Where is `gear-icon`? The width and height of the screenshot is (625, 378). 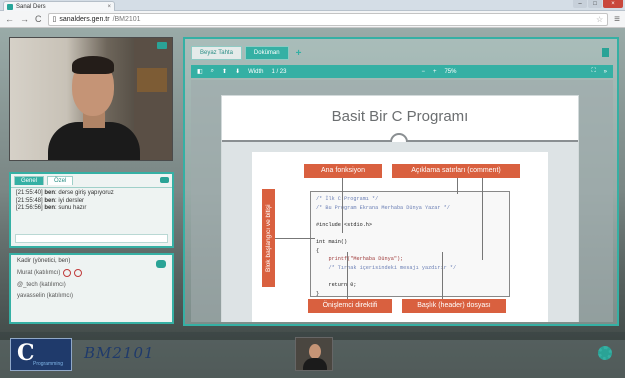
gear-icon is located at coordinates (605, 353).